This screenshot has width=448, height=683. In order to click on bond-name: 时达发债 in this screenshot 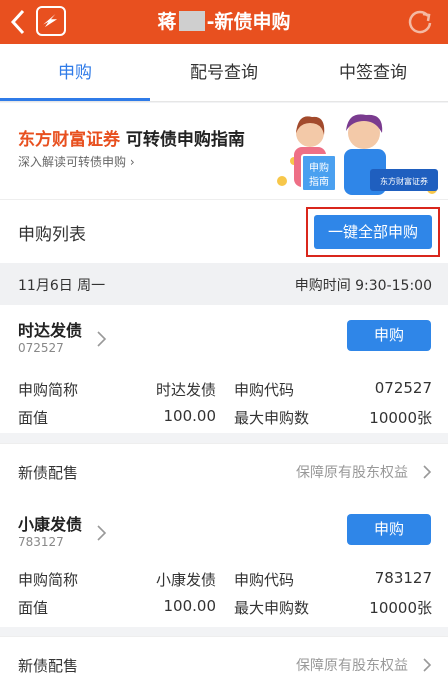, I will do `click(50, 329)`.